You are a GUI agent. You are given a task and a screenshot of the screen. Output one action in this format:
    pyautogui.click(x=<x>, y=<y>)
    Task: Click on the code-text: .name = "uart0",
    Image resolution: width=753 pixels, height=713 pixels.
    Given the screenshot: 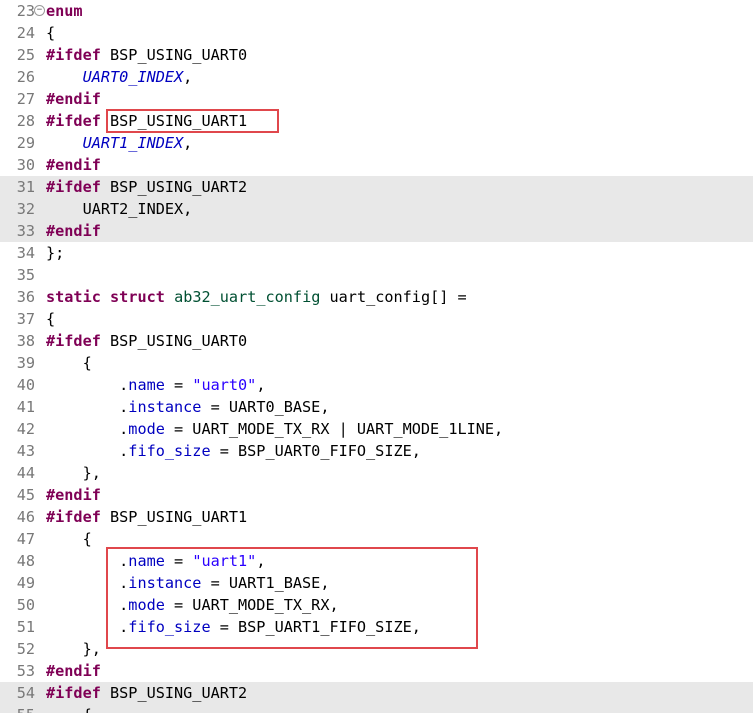 What is the action you would take?
    pyautogui.click(x=155, y=385)
    